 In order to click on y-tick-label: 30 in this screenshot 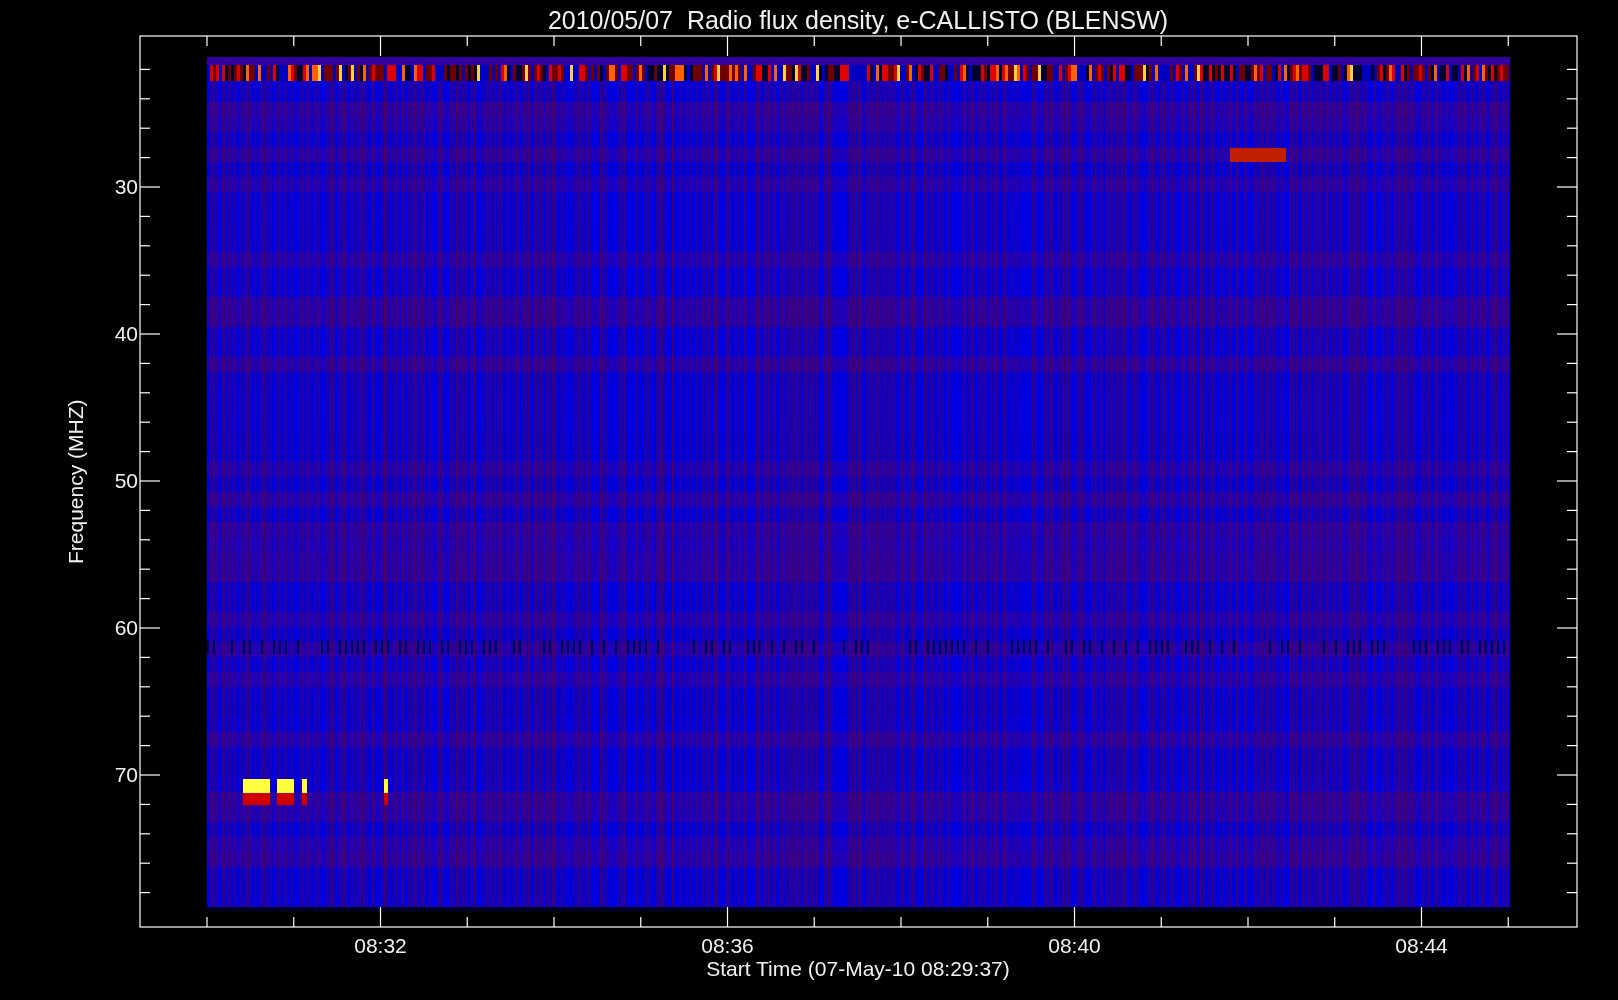, I will do `click(125, 187)`.